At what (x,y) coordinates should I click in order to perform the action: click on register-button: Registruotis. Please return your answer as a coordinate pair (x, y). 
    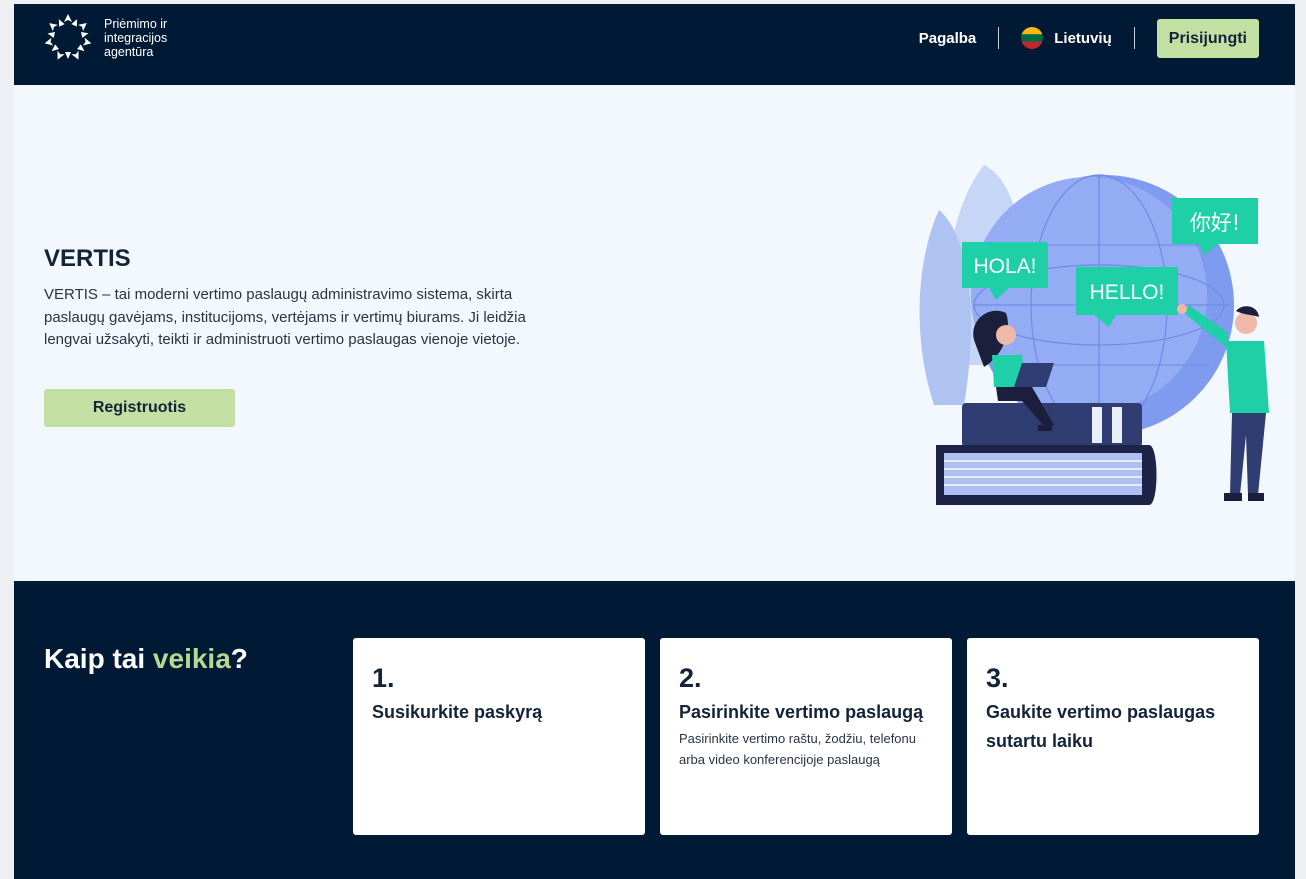
    Looking at the image, I should click on (139, 408).